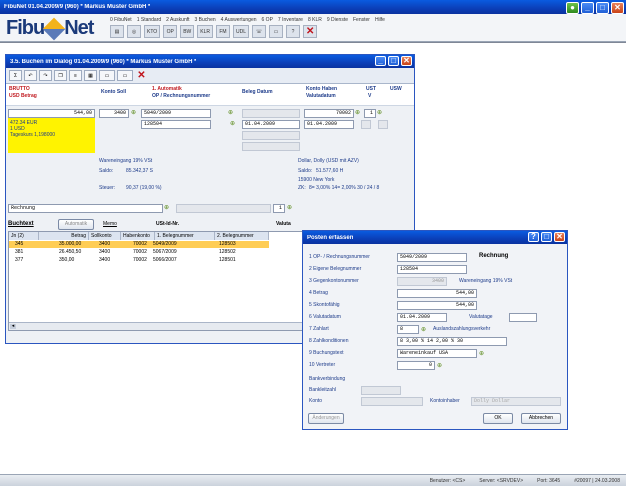 Image resolution: width=626 pixels, height=486 pixels. I want to click on filter-icon: ▭, so click(107, 75).